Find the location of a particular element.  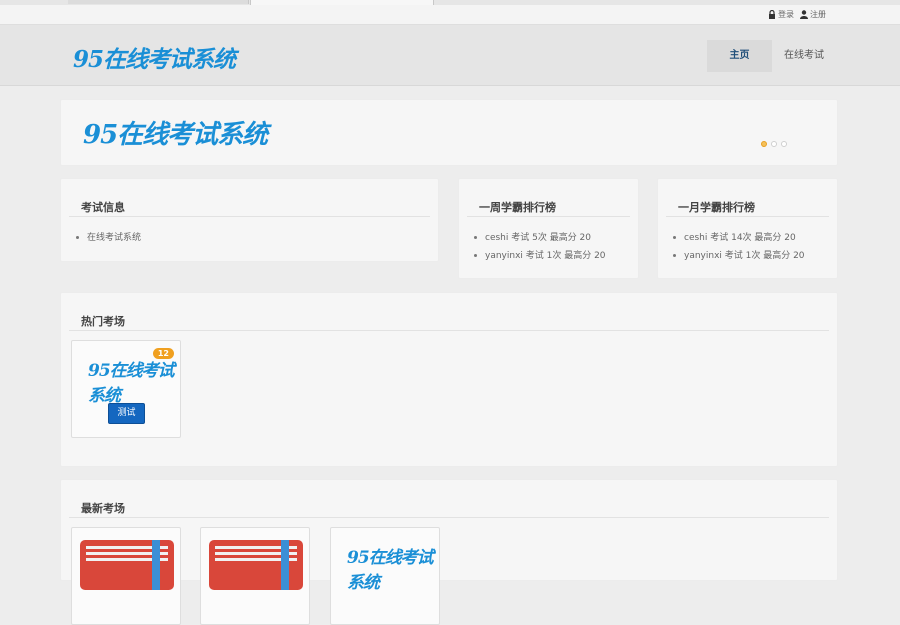

list-item: ceshi 考试 14次 最高分 20 is located at coordinates (738, 238).